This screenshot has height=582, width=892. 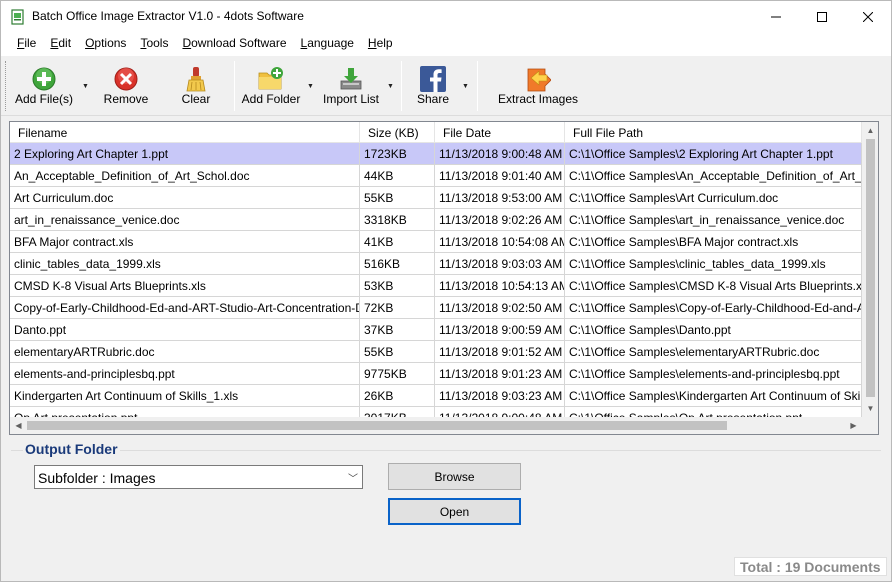 I want to click on add-icon, so click(x=44, y=79).